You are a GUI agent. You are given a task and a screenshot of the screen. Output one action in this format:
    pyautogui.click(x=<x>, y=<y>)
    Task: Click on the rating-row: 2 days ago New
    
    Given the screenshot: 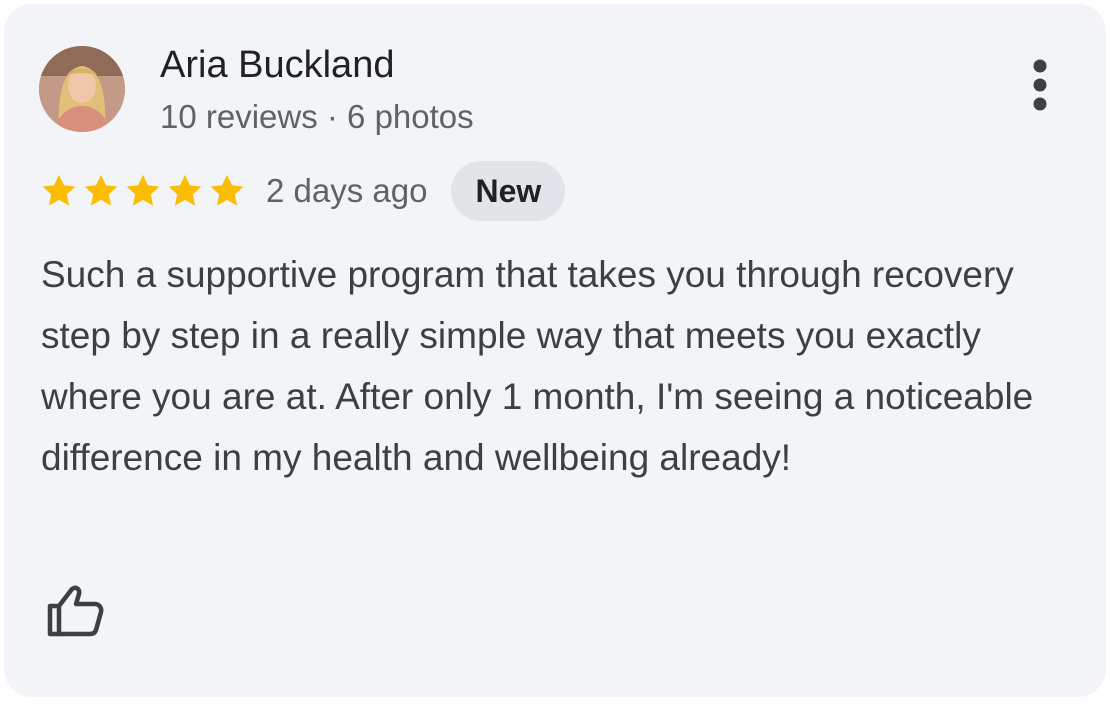 What is the action you would take?
    pyautogui.click(x=303, y=191)
    